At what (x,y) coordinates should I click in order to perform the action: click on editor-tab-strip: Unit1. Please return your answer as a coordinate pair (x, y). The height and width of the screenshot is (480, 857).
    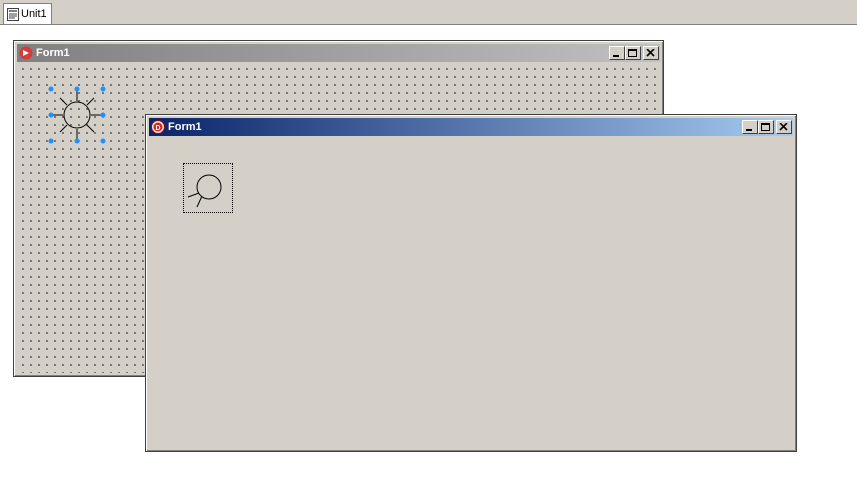
    Looking at the image, I should click on (428, 12).